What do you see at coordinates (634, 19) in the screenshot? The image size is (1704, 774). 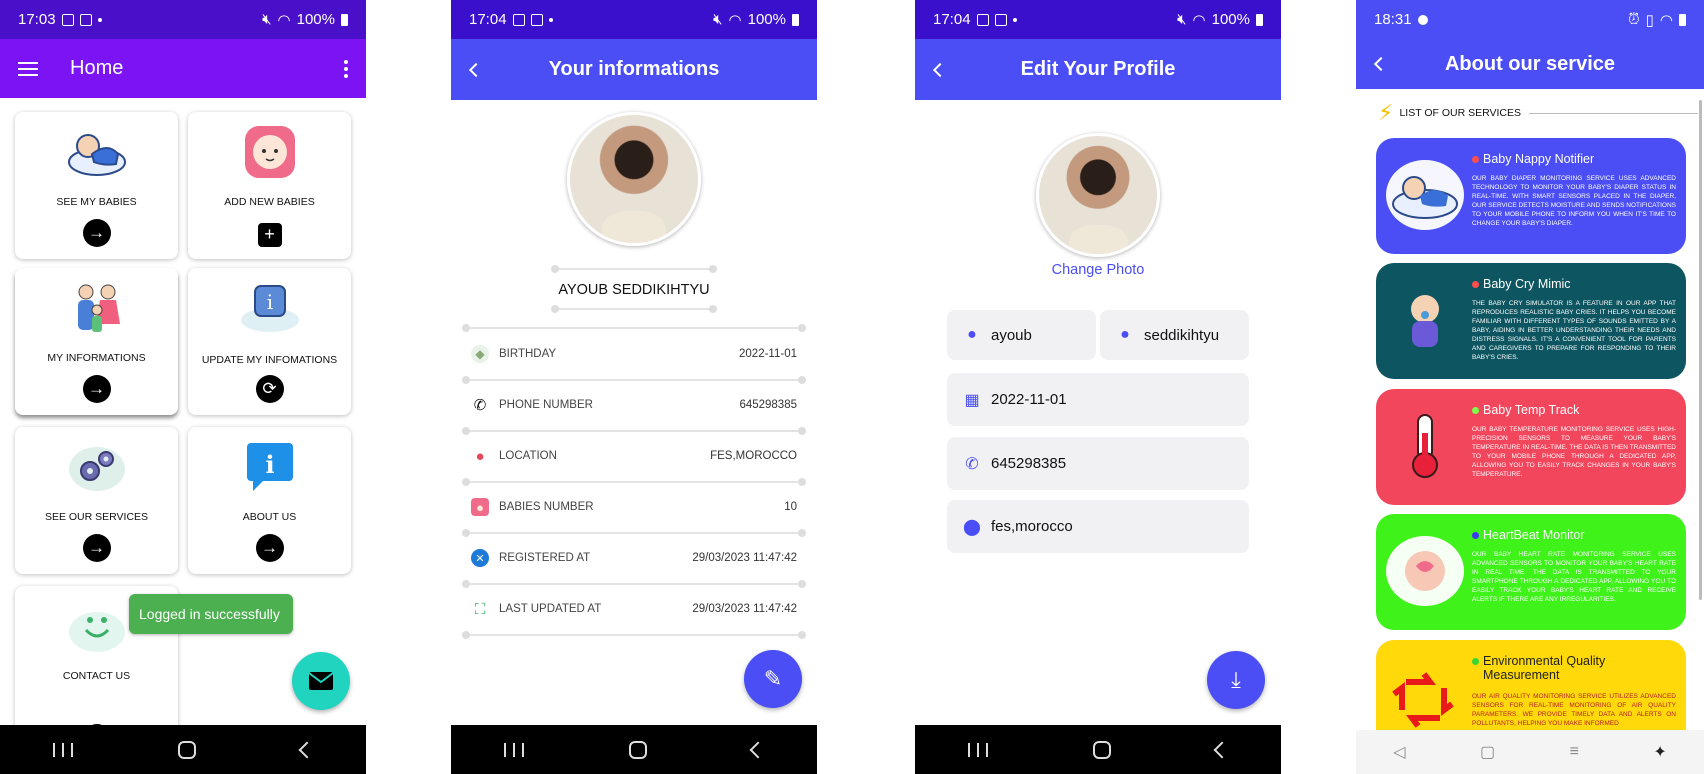 I see `status-bar: 17:04 🔇︎ ◠ 100%` at bounding box center [634, 19].